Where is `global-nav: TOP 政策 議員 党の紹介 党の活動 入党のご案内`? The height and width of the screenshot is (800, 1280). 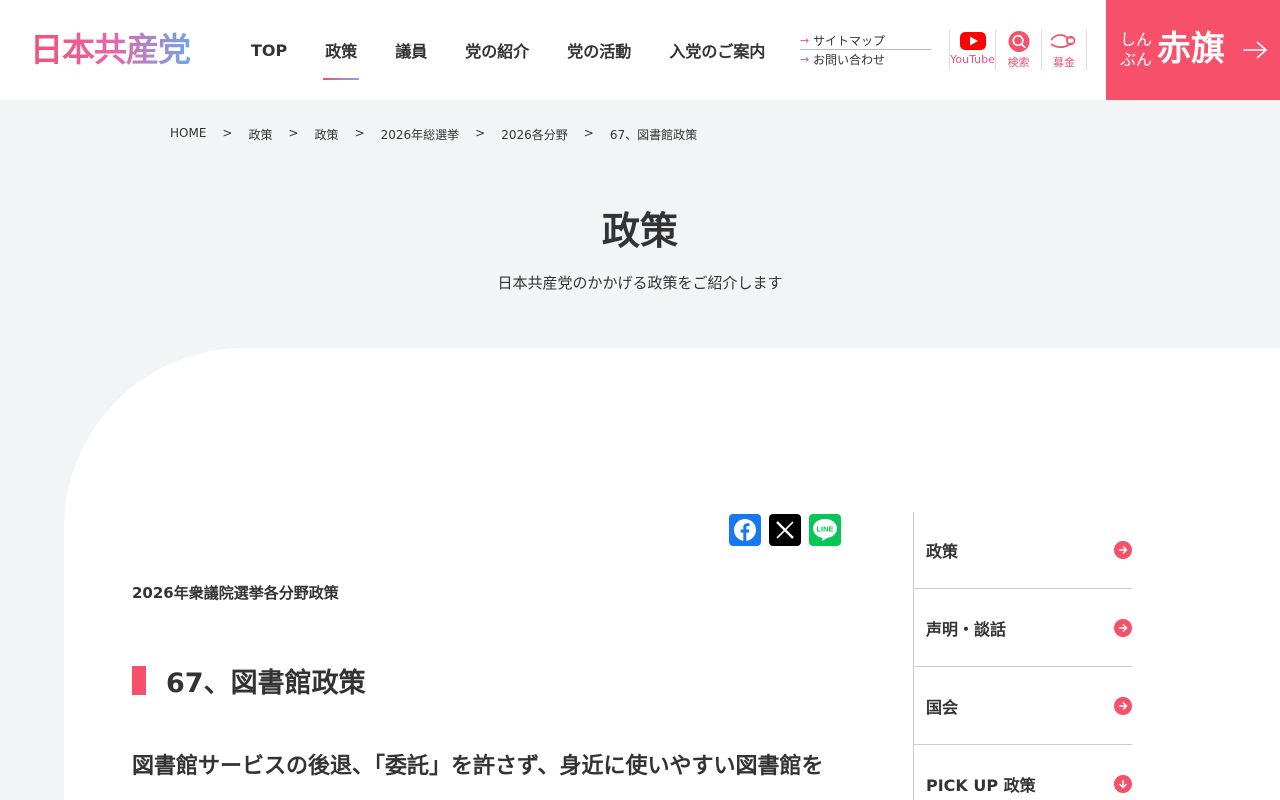 global-nav: TOP 政策 議員 党の紹介 党の活動 入党のご案内 is located at coordinates (508, 50).